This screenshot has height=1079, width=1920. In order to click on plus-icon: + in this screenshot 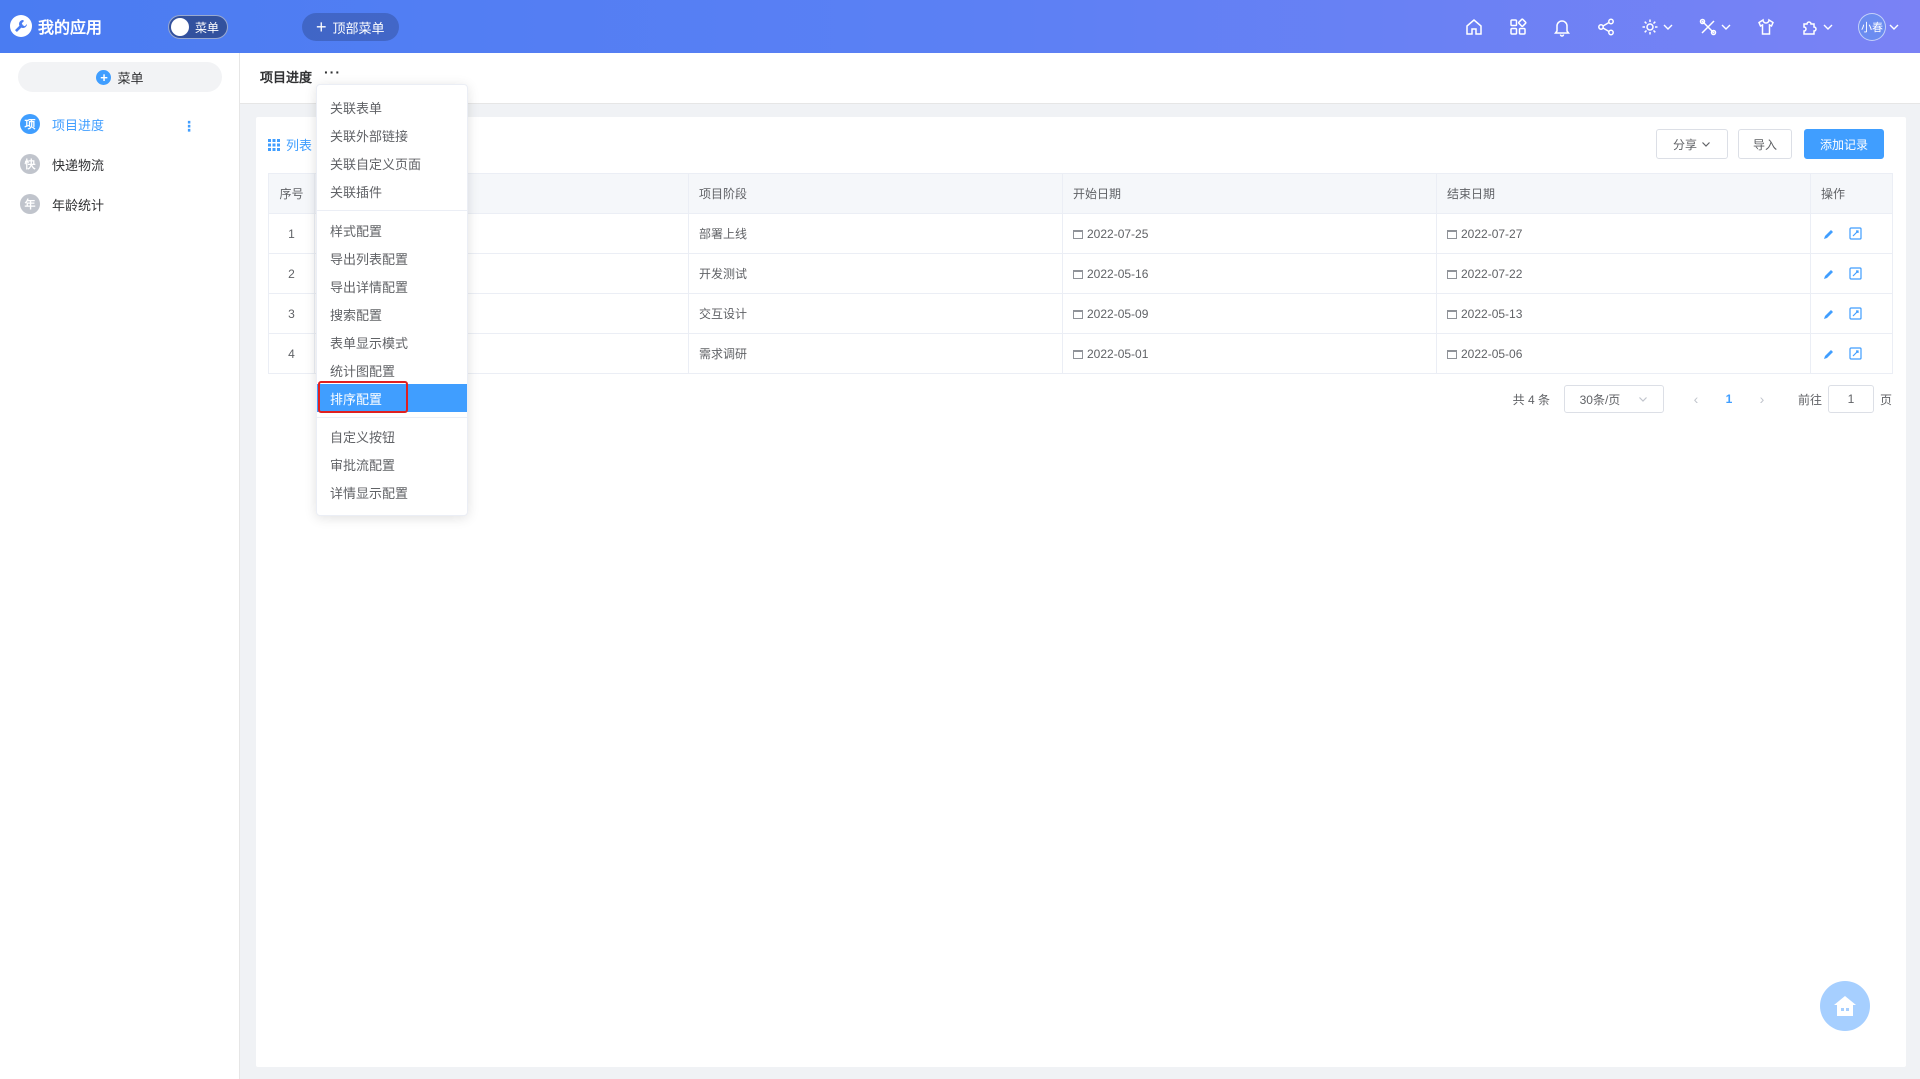, I will do `click(321, 27)`.